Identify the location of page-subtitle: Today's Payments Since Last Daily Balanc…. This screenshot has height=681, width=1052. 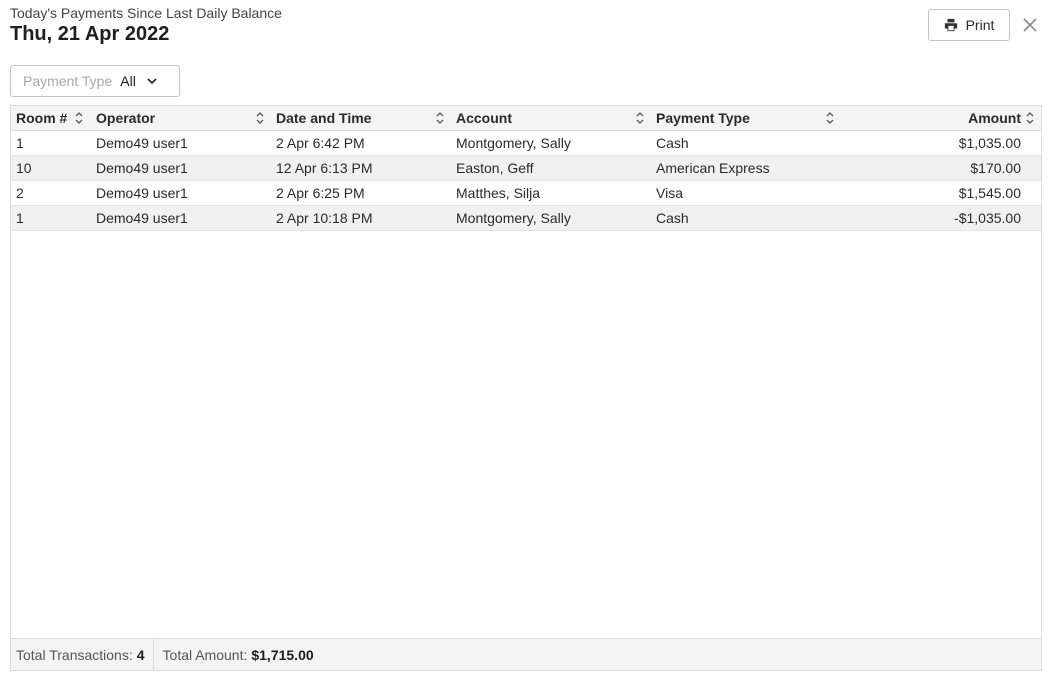
(146, 13).